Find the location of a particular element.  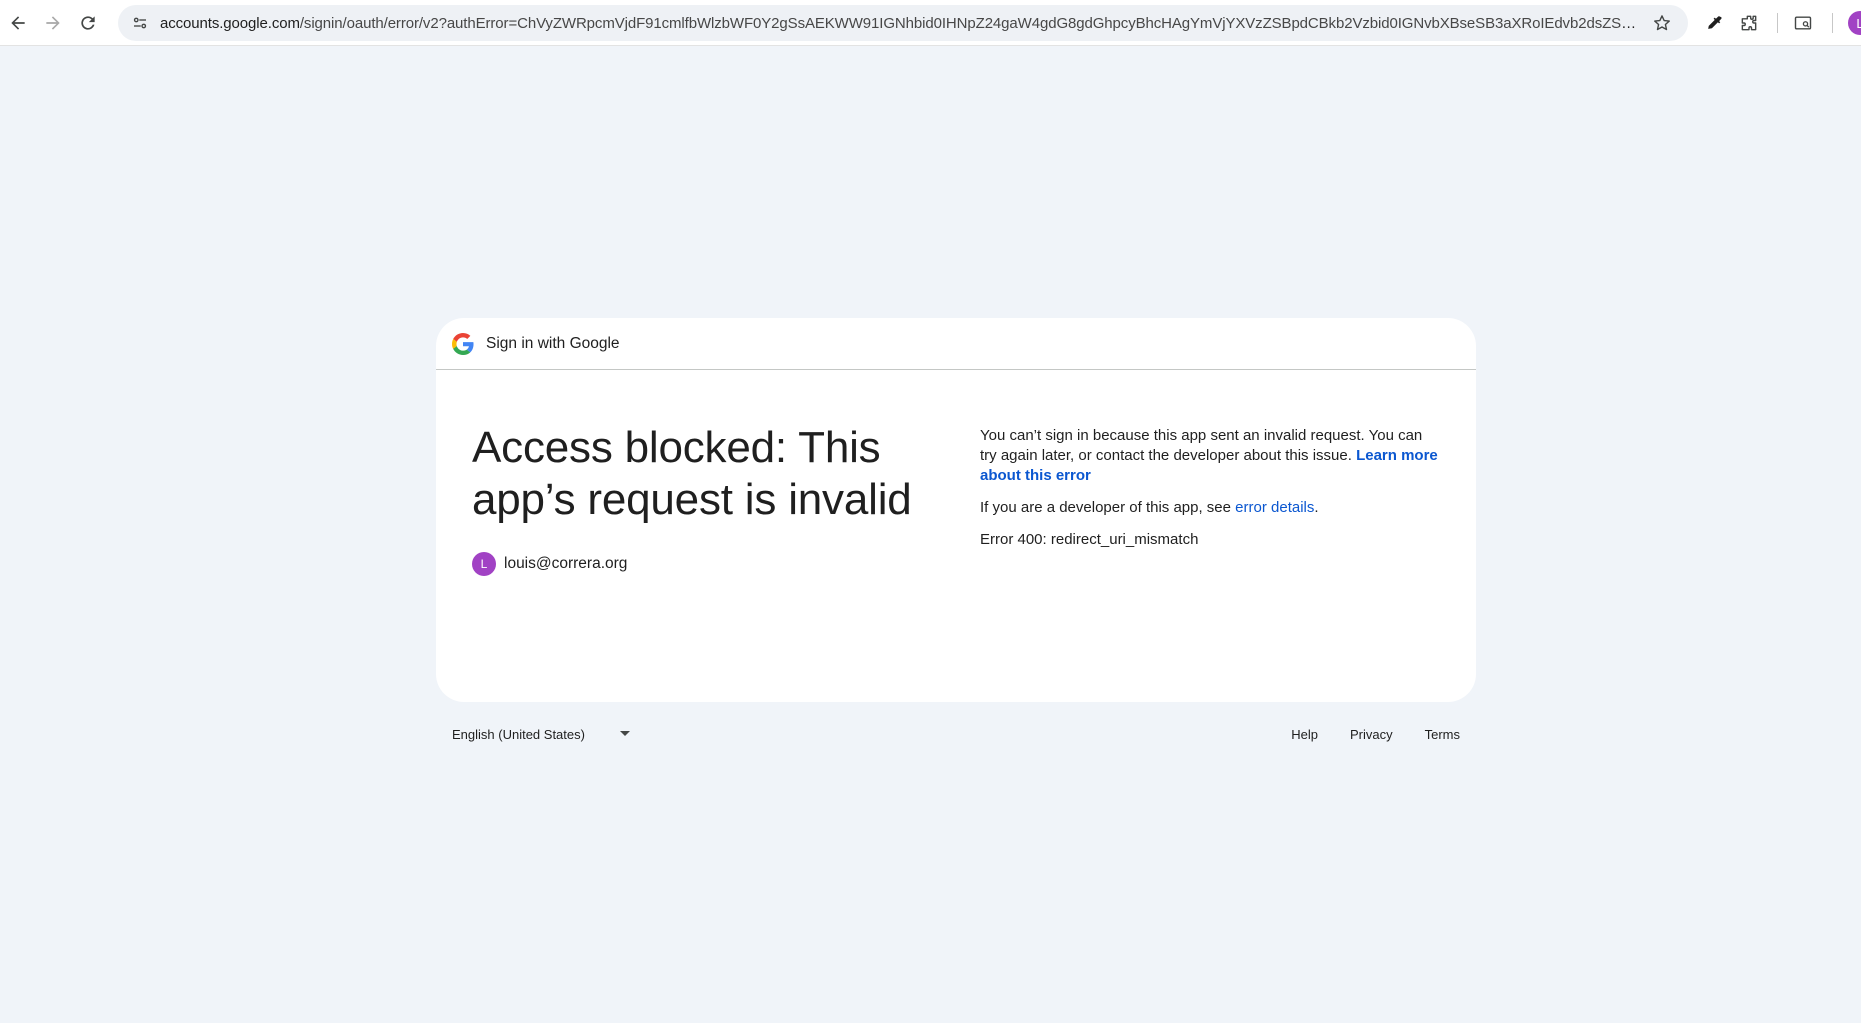

forward-button is located at coordinates (53, 23).